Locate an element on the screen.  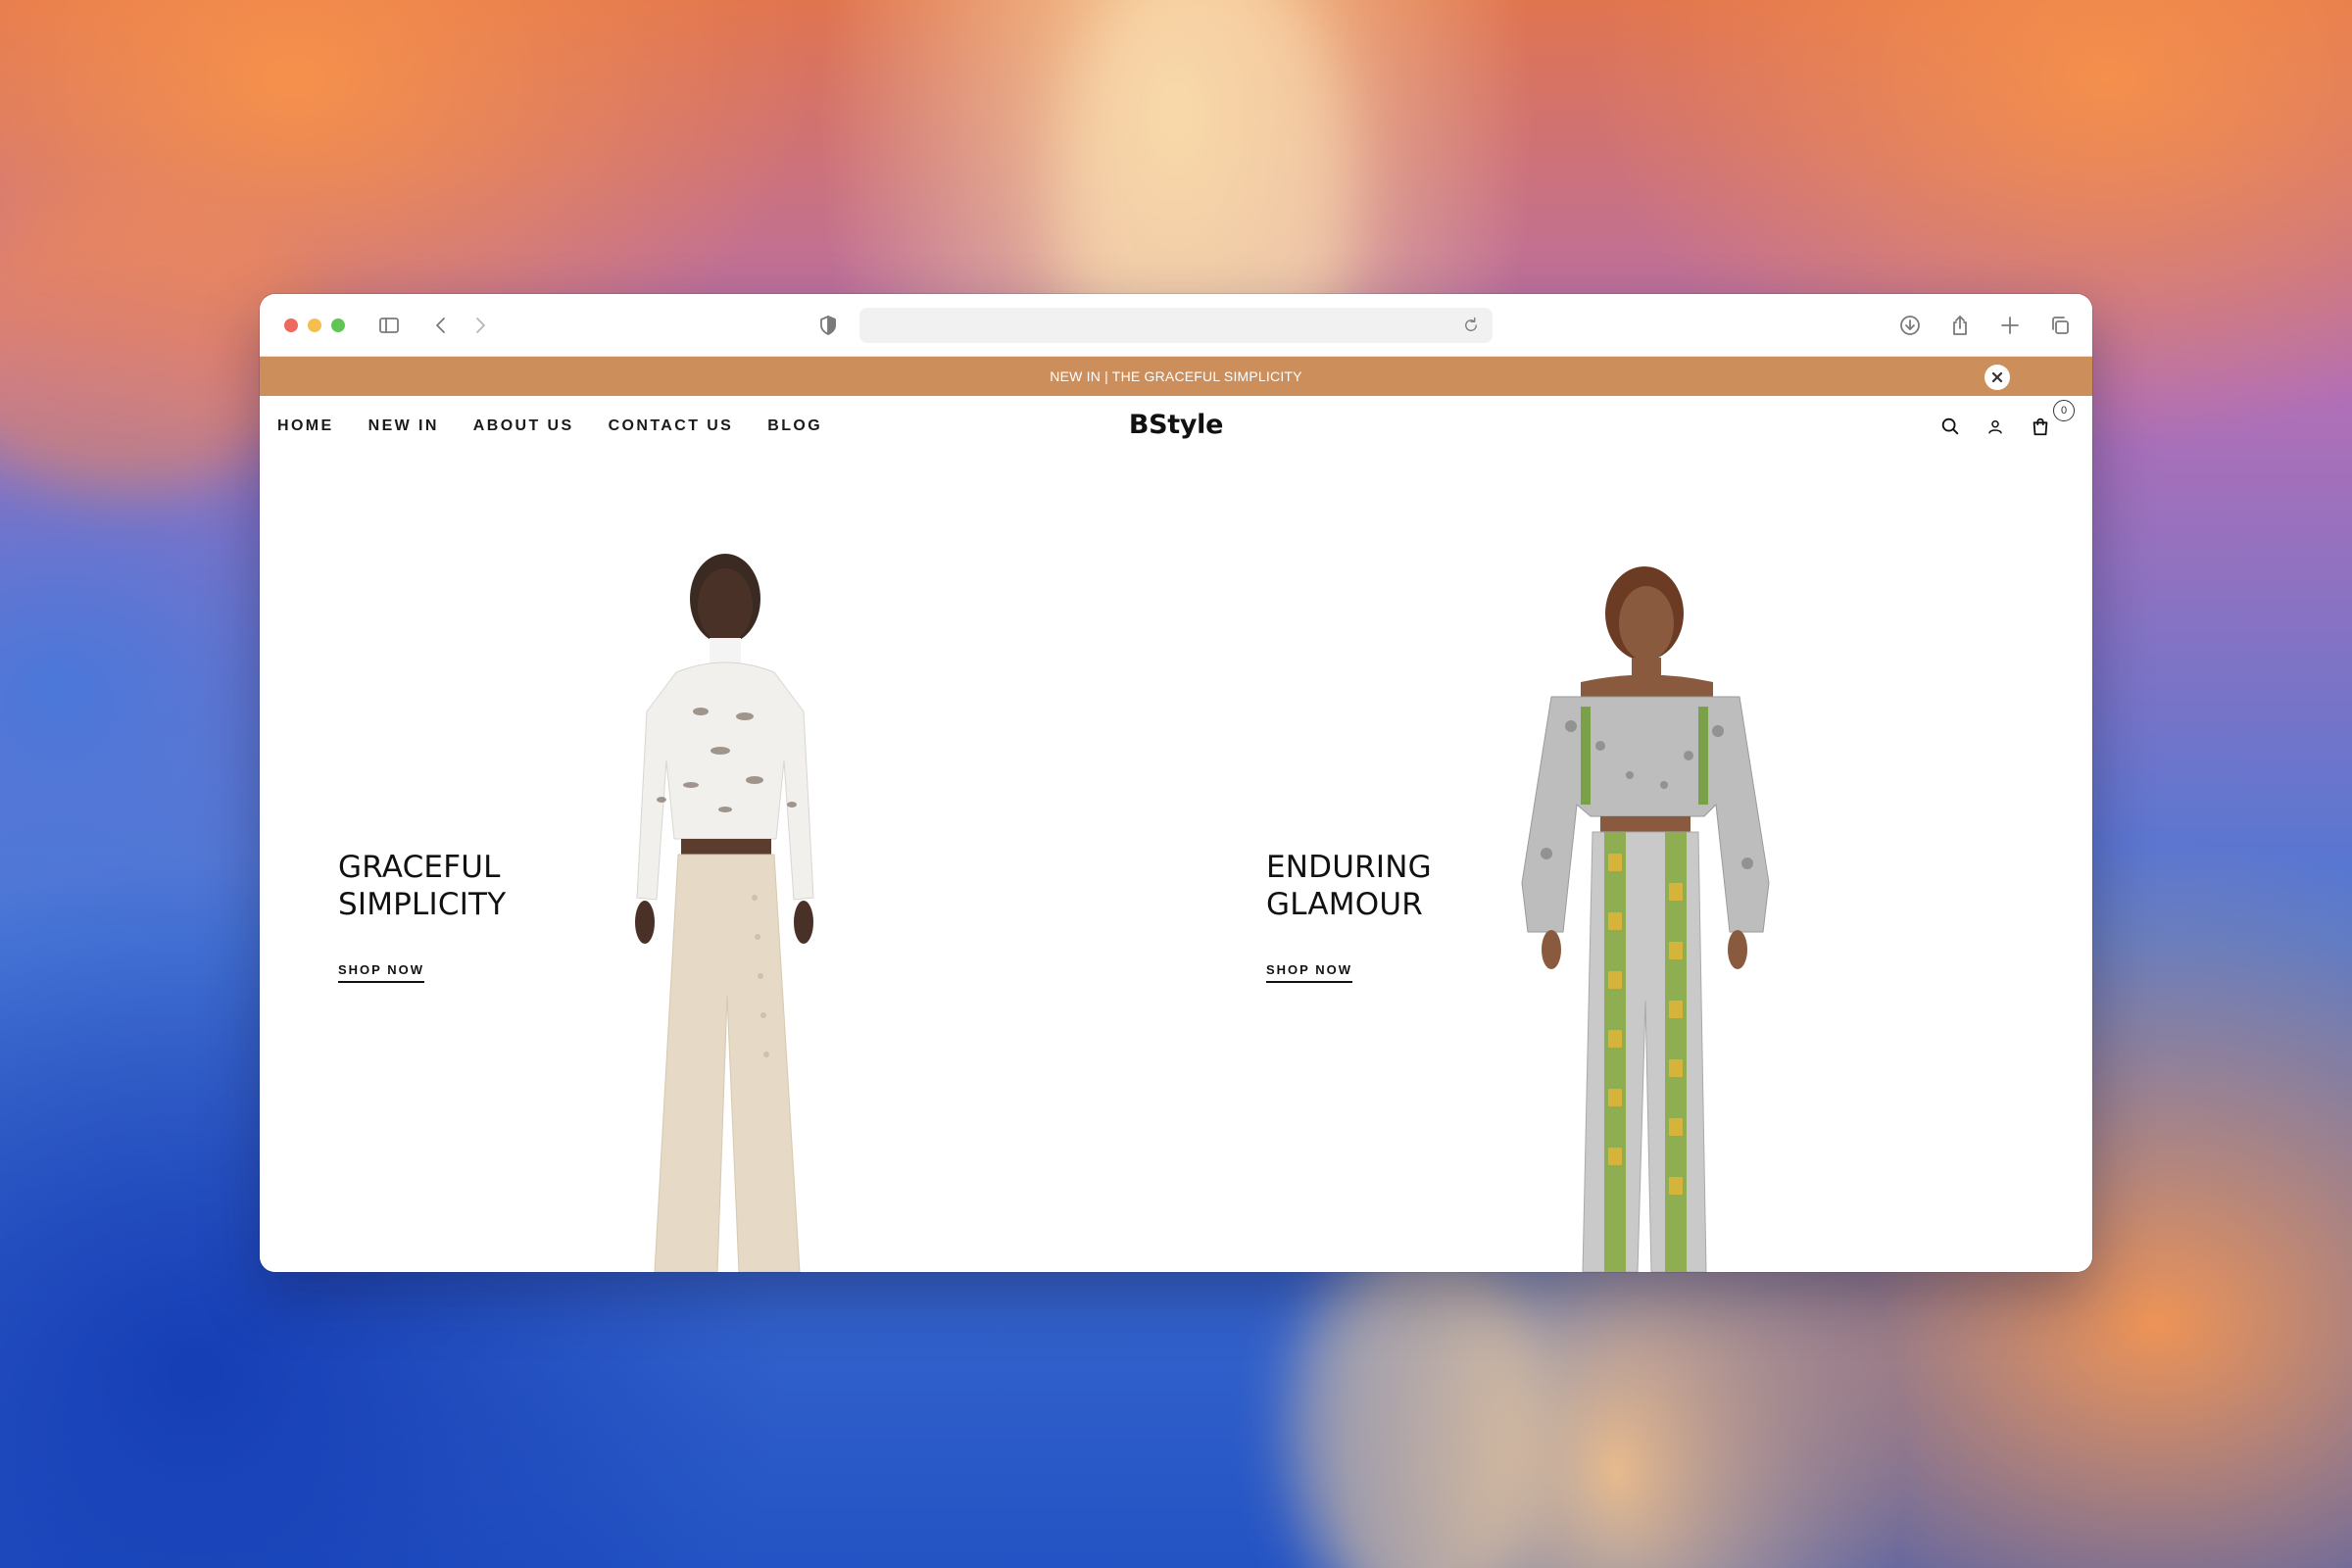
download-icon is located at coordinates (1910, 325).